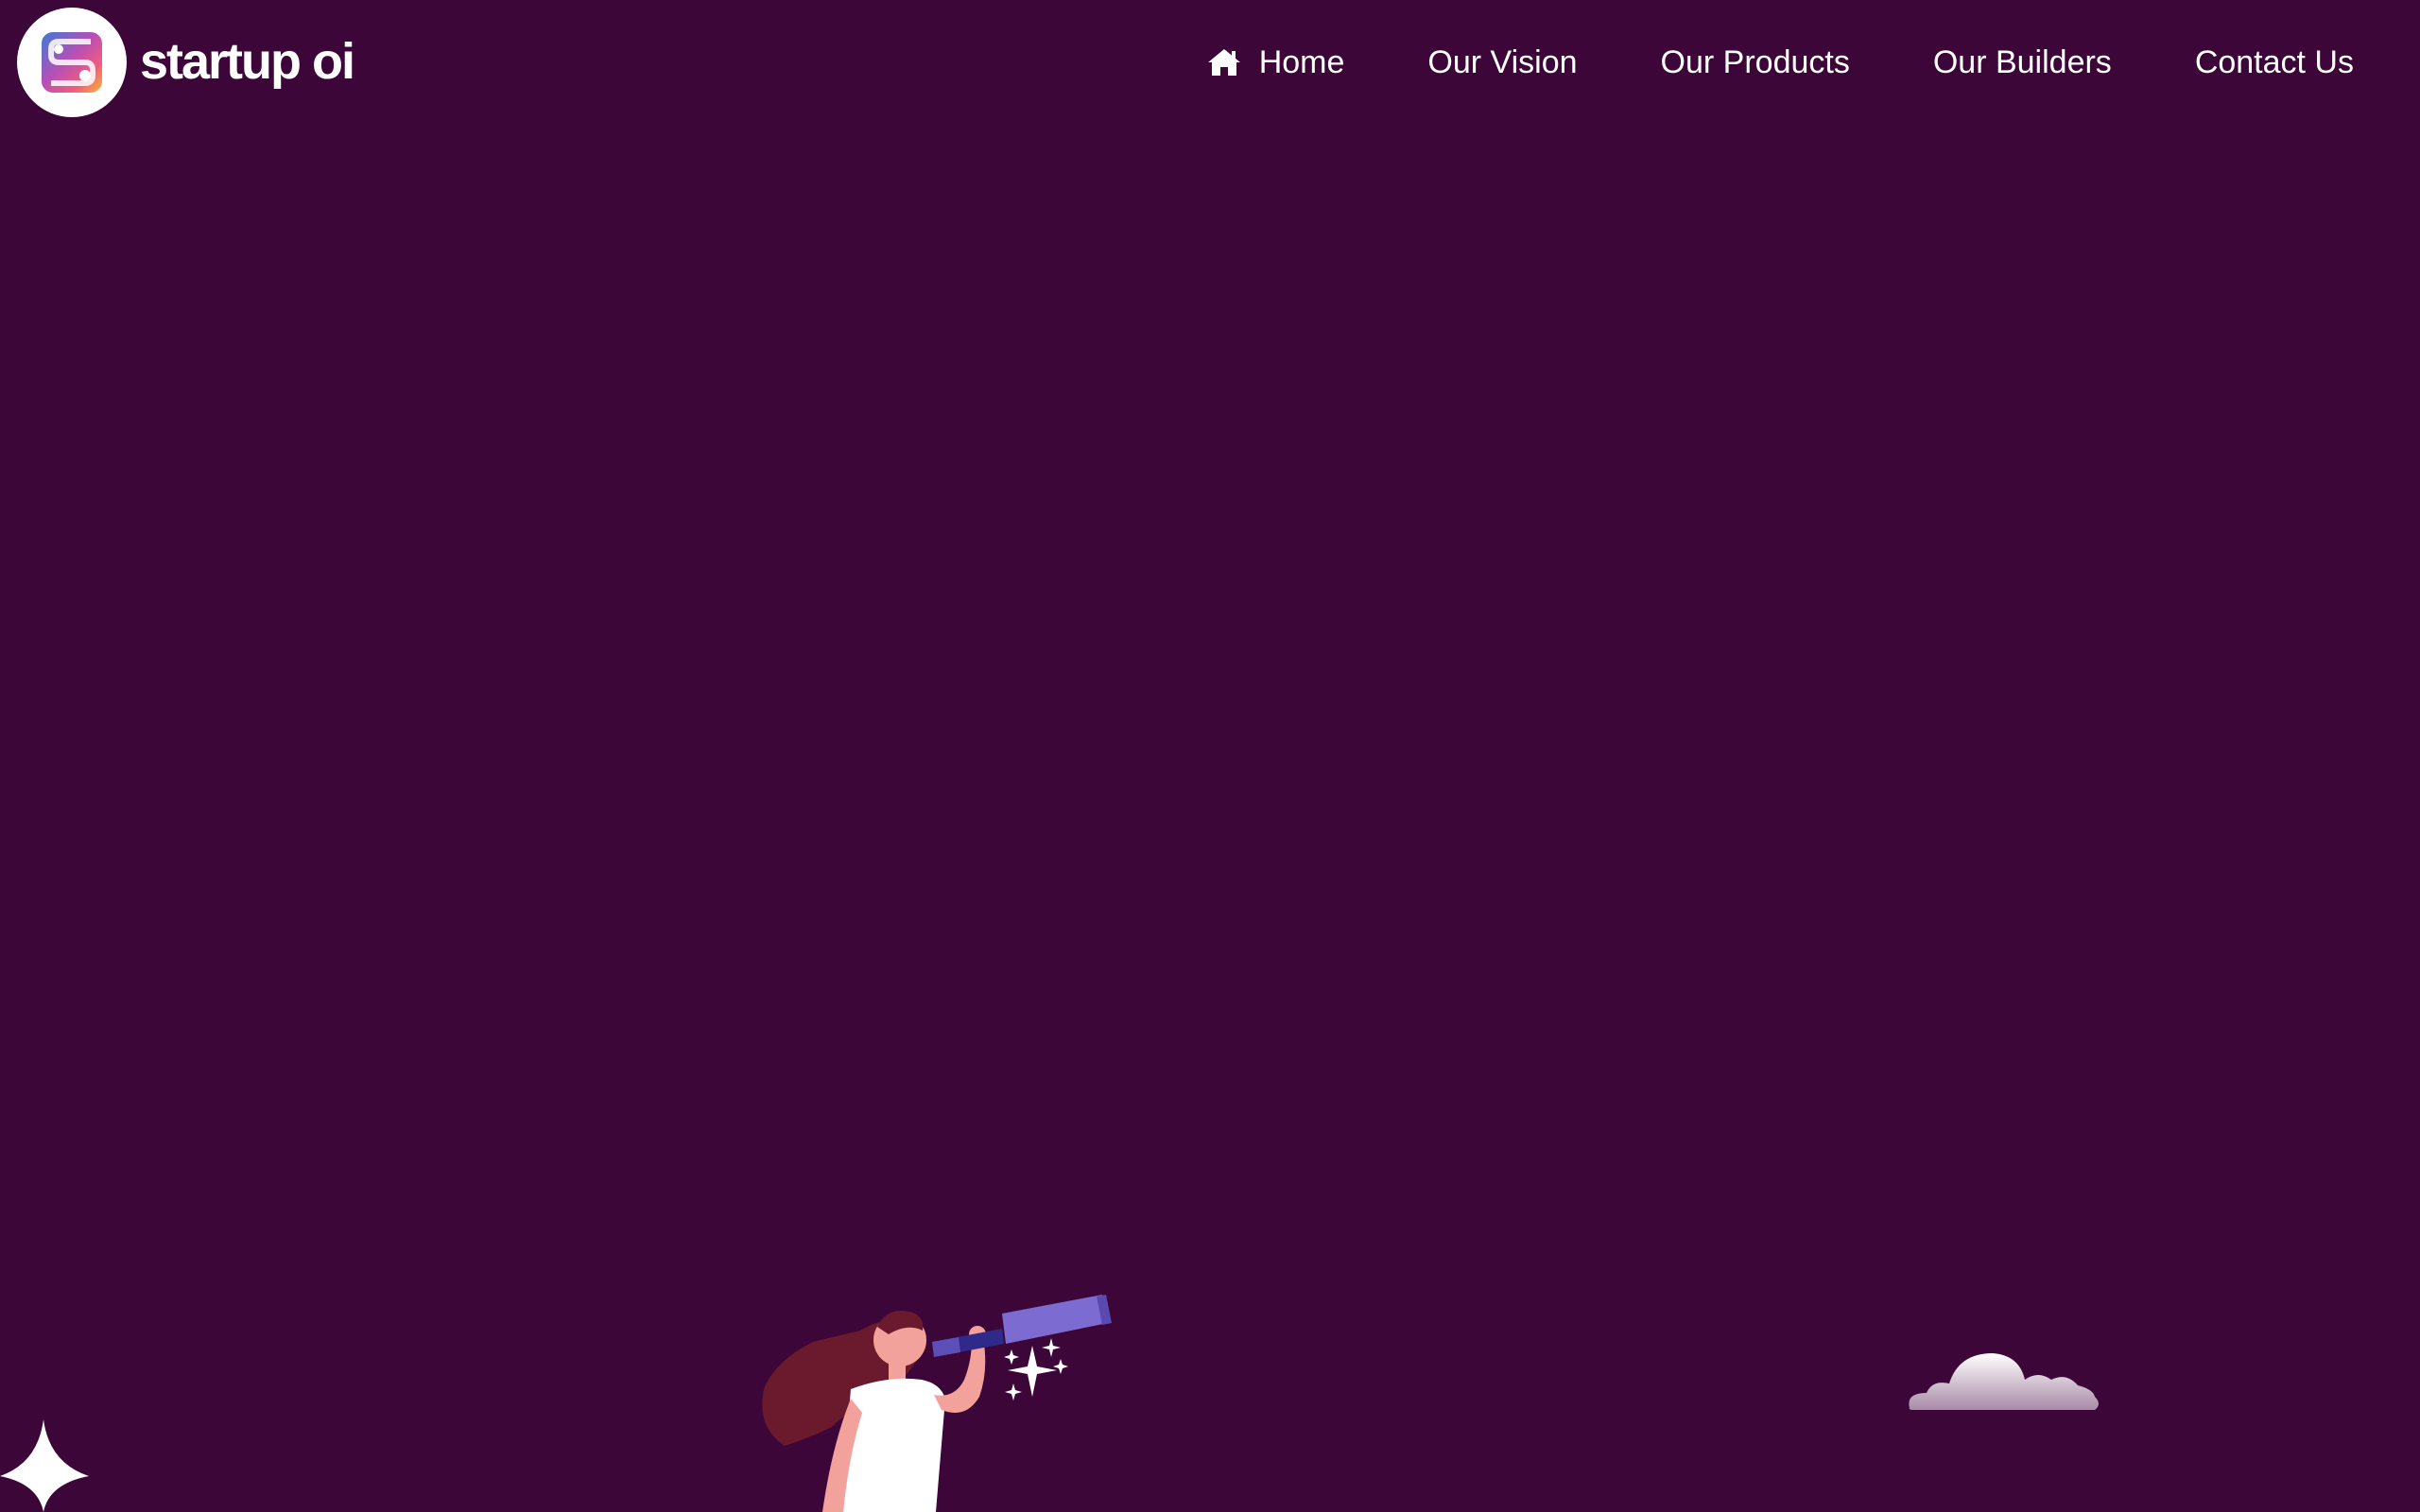 This screenshot has height=1512, width=2420. What do you see at coordinates (1022, 1326) in the screenshot?
I see `telescope` at bounding box center [1022, 1326].